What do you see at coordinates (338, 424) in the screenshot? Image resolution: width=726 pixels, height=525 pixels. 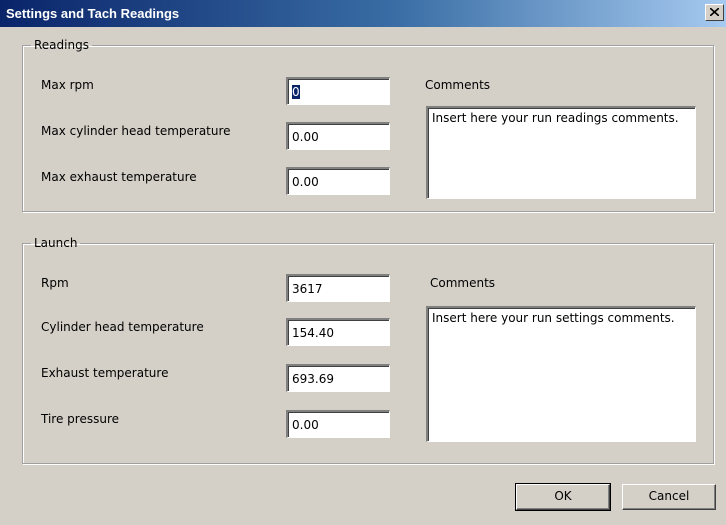 I see `tire-pressure-input: 0.00` at bounding box center [338, 424].